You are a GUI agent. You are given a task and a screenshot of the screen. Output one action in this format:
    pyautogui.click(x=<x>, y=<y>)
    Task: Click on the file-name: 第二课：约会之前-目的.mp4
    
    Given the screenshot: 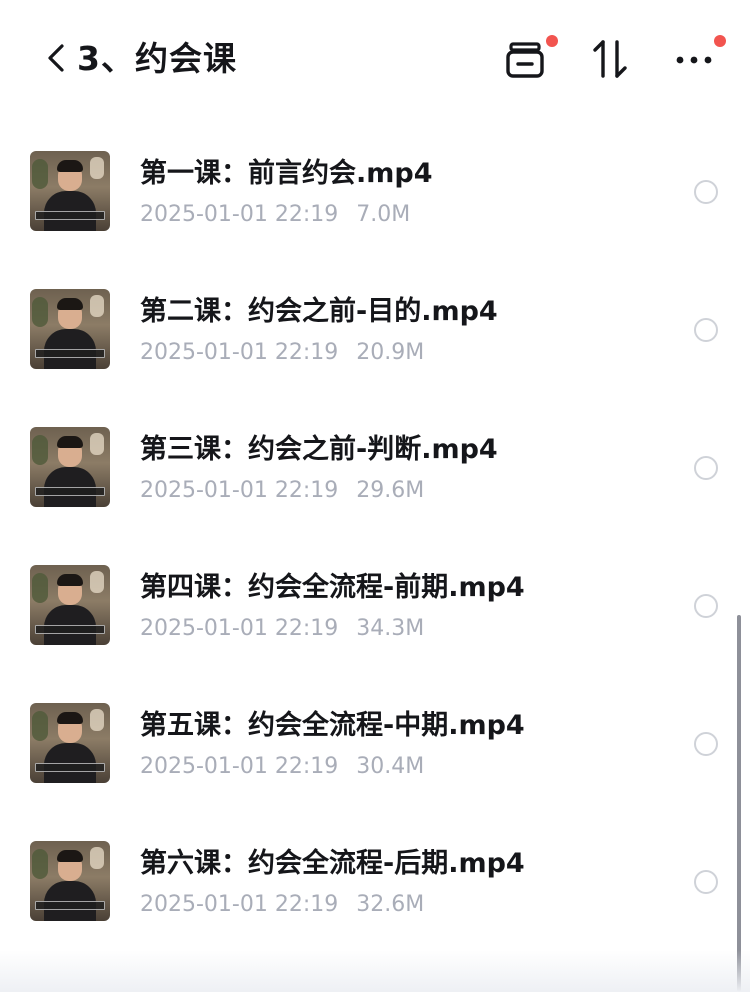 What is the action you would take?
    pyautogui.click(x=319, y=311)
    